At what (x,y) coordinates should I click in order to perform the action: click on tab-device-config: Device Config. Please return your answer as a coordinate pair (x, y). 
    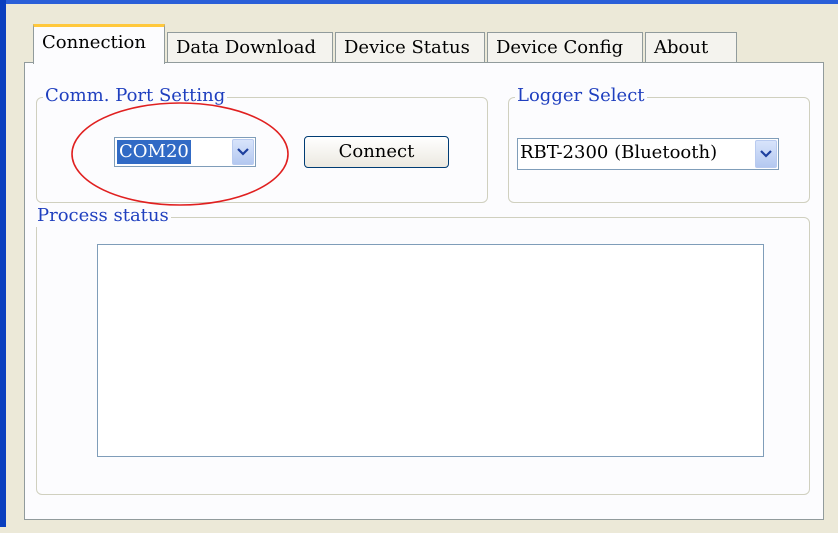
    Looking at the image, I should click on (565, 47).